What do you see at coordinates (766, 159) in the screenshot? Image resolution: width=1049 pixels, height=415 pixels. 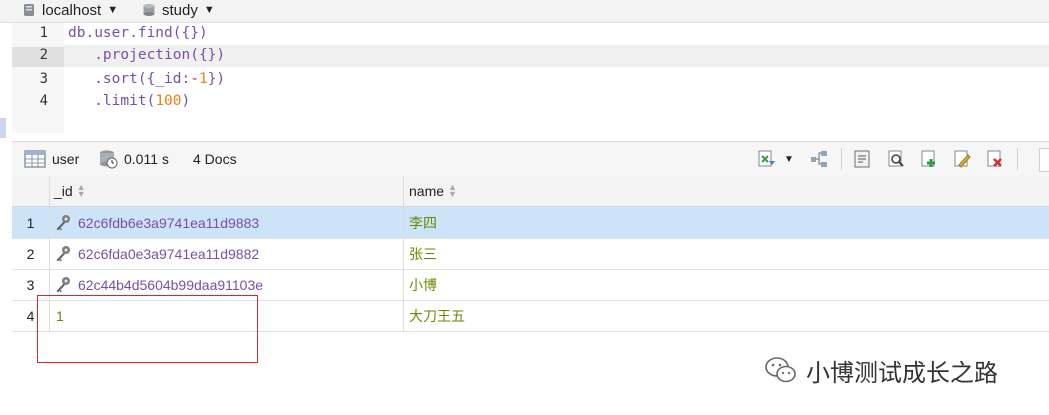 I see `export-icon` at bounding box center [766, 159].